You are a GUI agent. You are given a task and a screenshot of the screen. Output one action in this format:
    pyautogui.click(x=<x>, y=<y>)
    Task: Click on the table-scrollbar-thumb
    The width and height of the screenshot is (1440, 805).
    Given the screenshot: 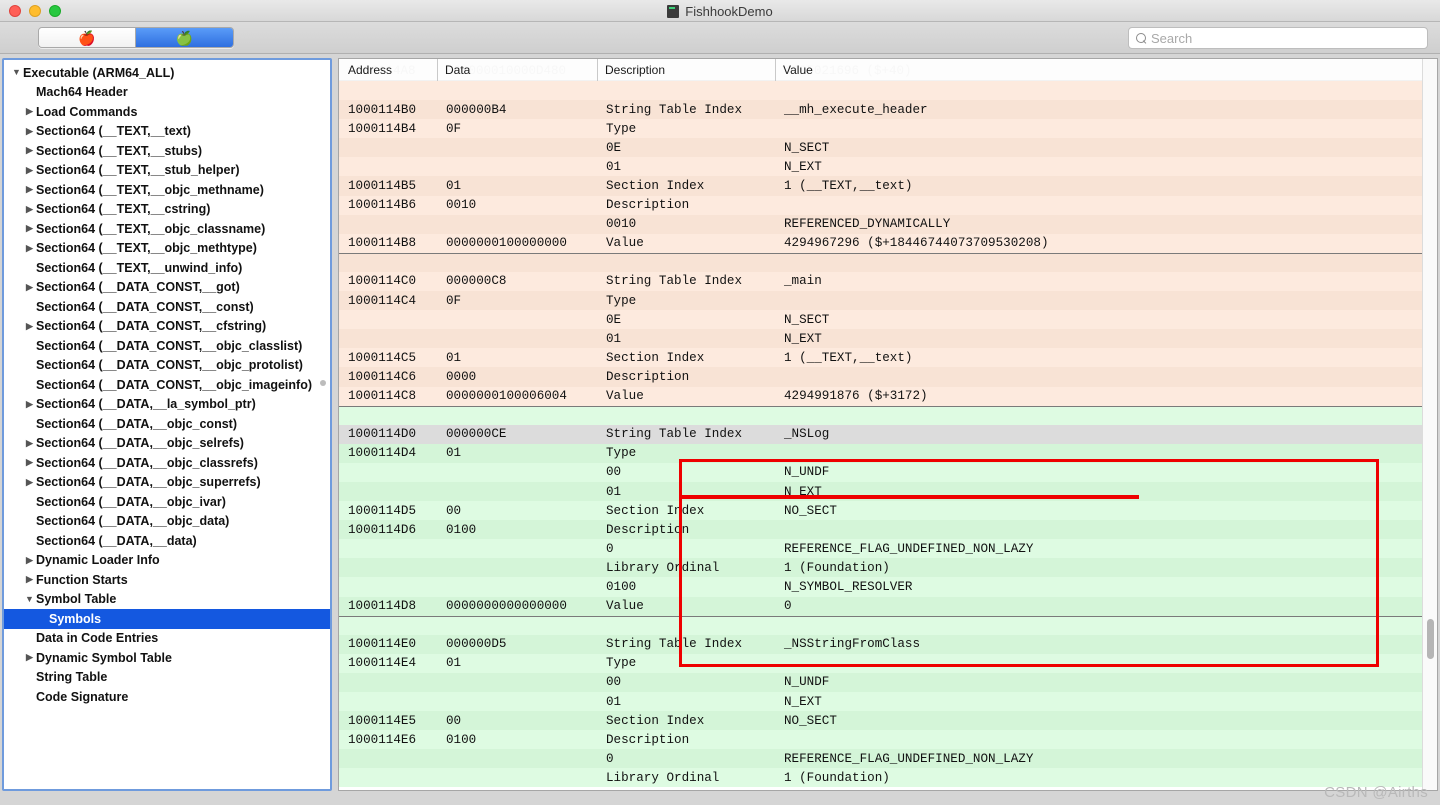 What is the action you would take?
    pyautogui.click(x=1430, y=639)
    